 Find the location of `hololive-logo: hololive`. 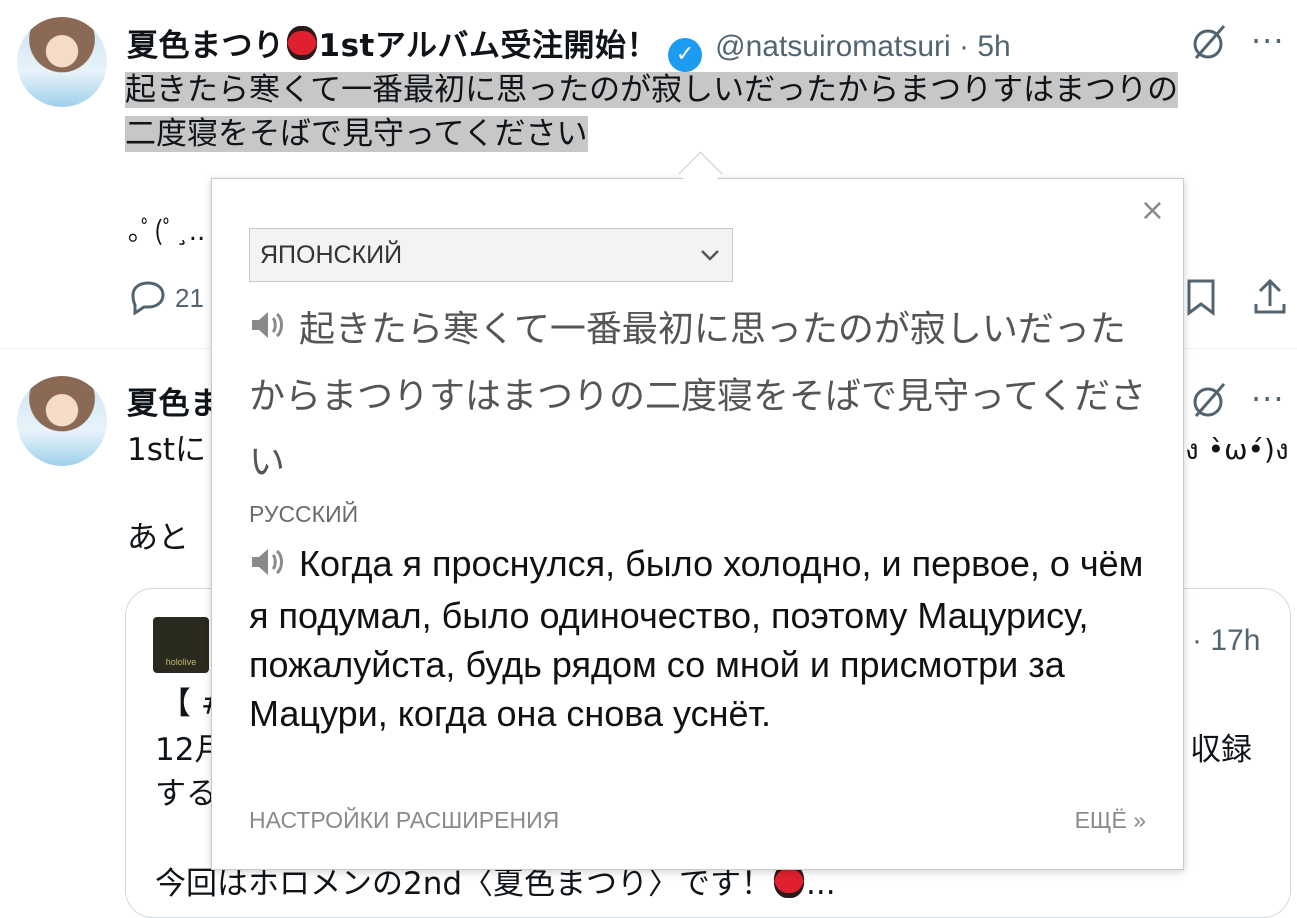

hololive-logo: hololive is located at coordinates (181, 645).